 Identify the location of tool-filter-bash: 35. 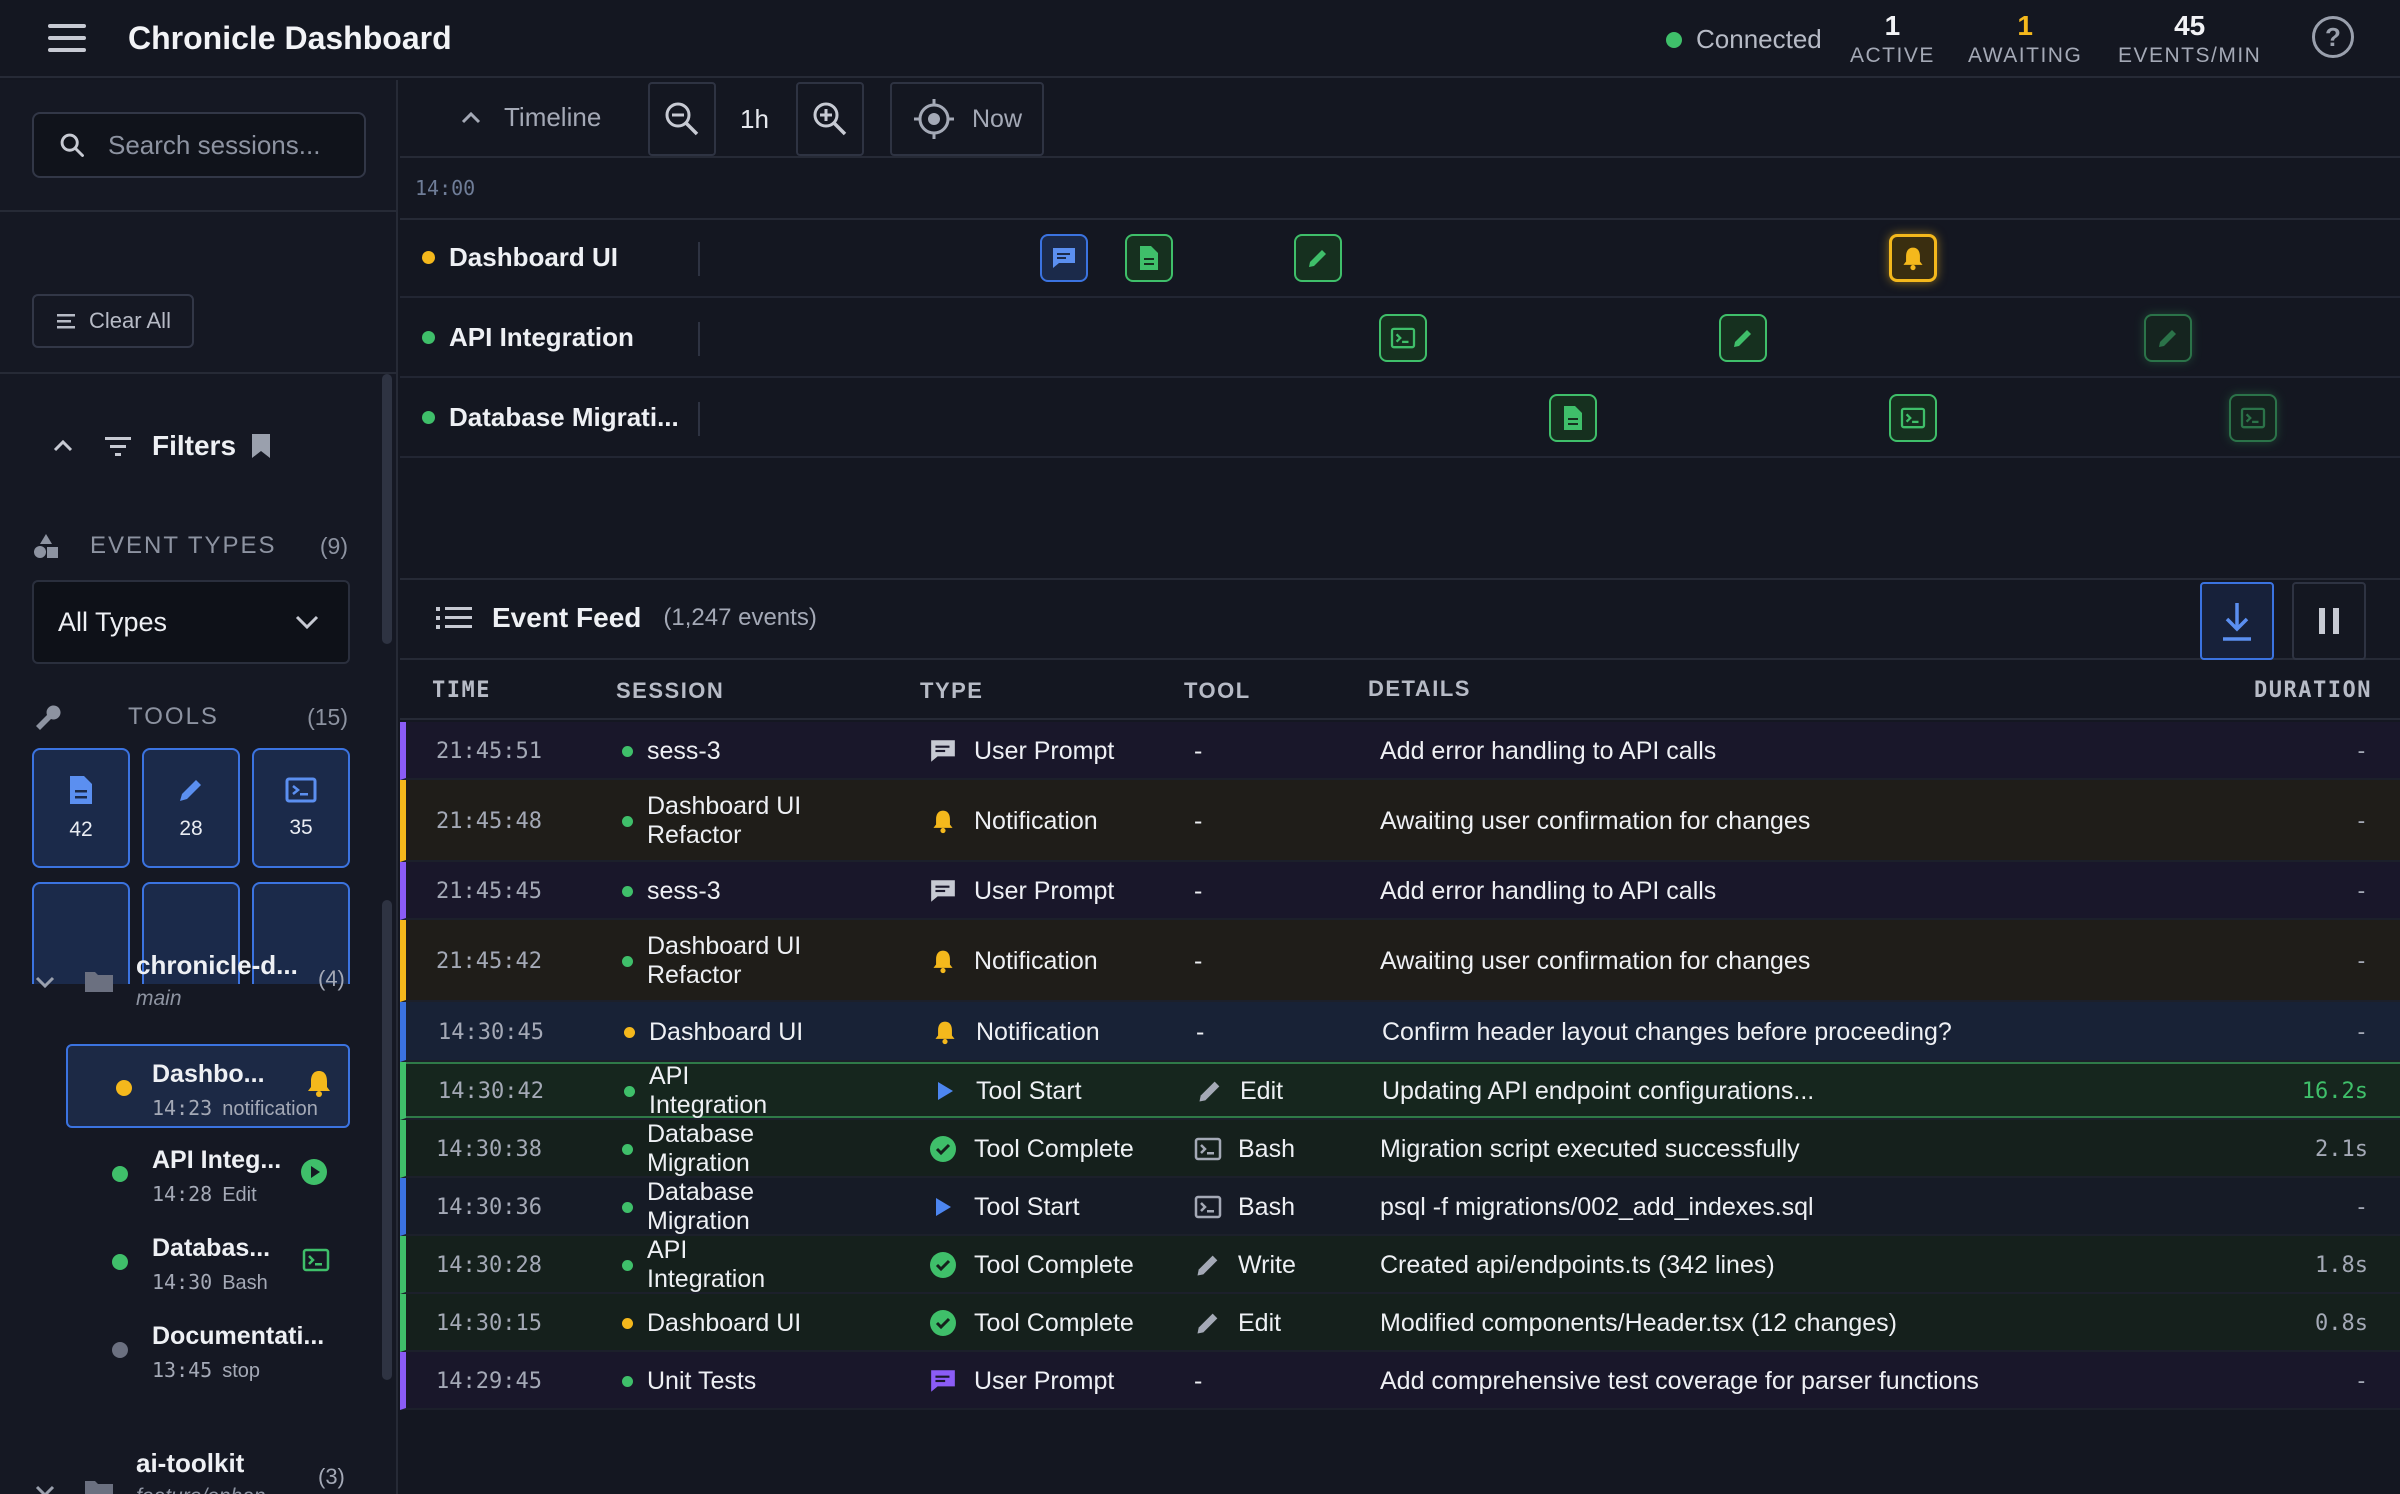
(301, 808).